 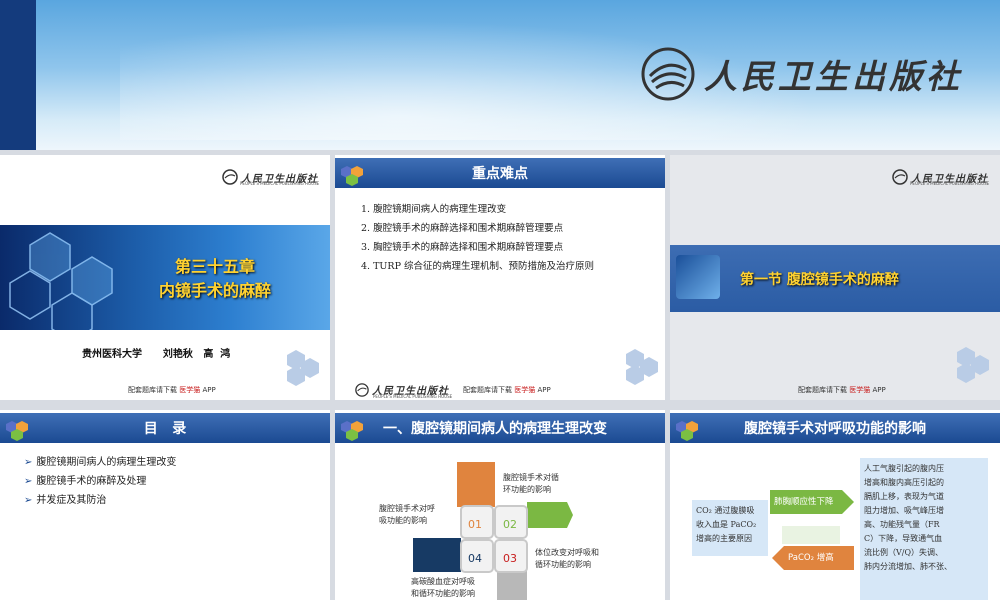 I want to click on quadrant-orange, so click(x=476, y=484).